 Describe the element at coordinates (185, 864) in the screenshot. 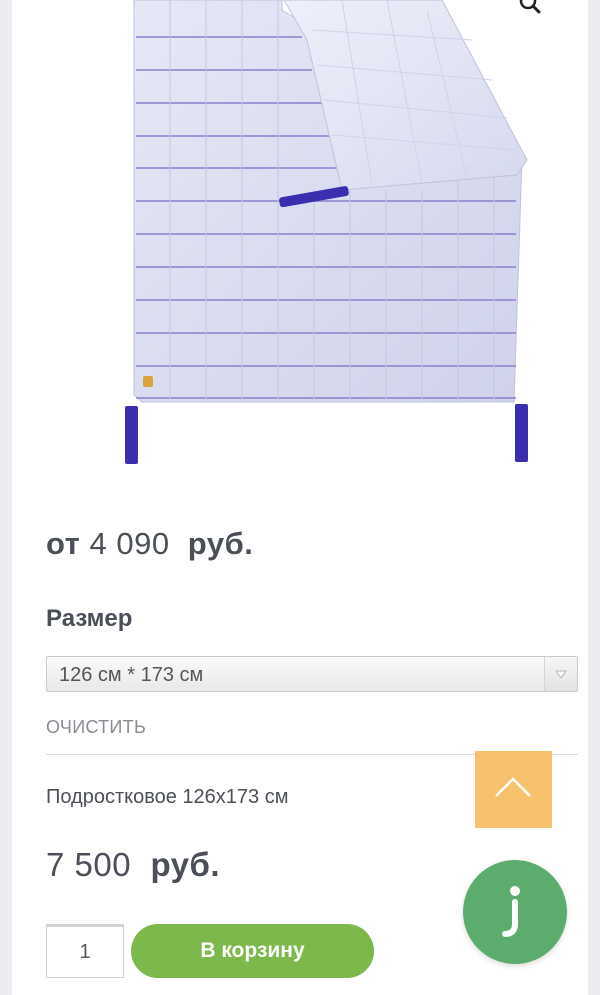

I see `variant-price-currency: руб.` at that location.